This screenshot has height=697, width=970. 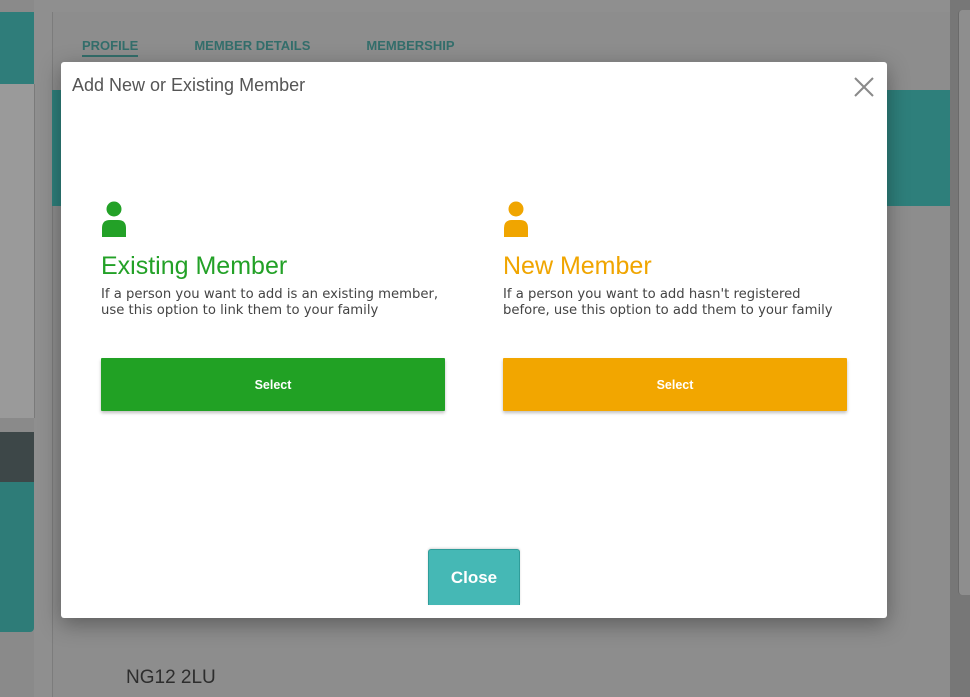 I want to click on tab-membership: MEMBERSHIP, so click(x=410, y=47).